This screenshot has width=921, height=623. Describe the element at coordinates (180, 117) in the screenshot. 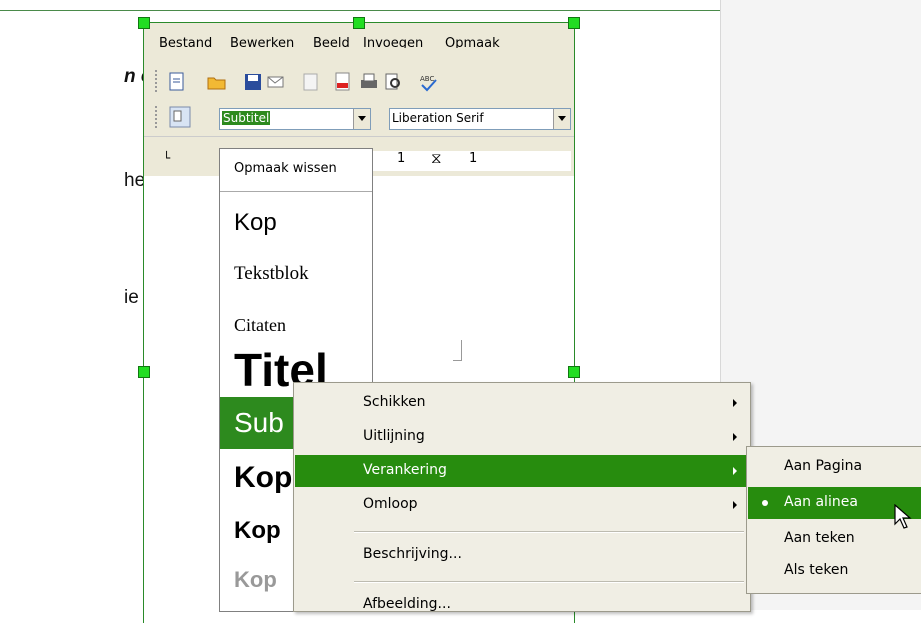

I see `styles-icon` at that location.